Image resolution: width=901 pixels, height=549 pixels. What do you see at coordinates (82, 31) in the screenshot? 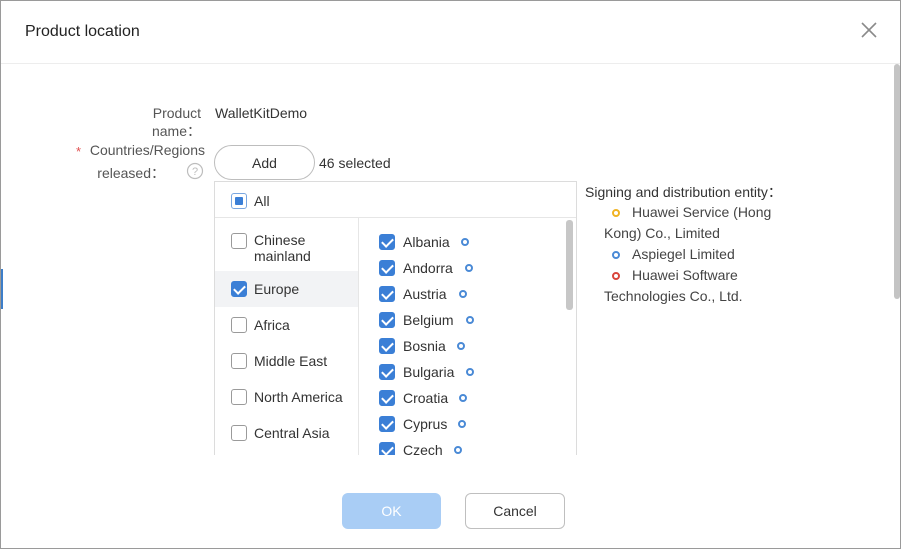
I see `dialog-title: Product location` at bounding box center [82, 31].